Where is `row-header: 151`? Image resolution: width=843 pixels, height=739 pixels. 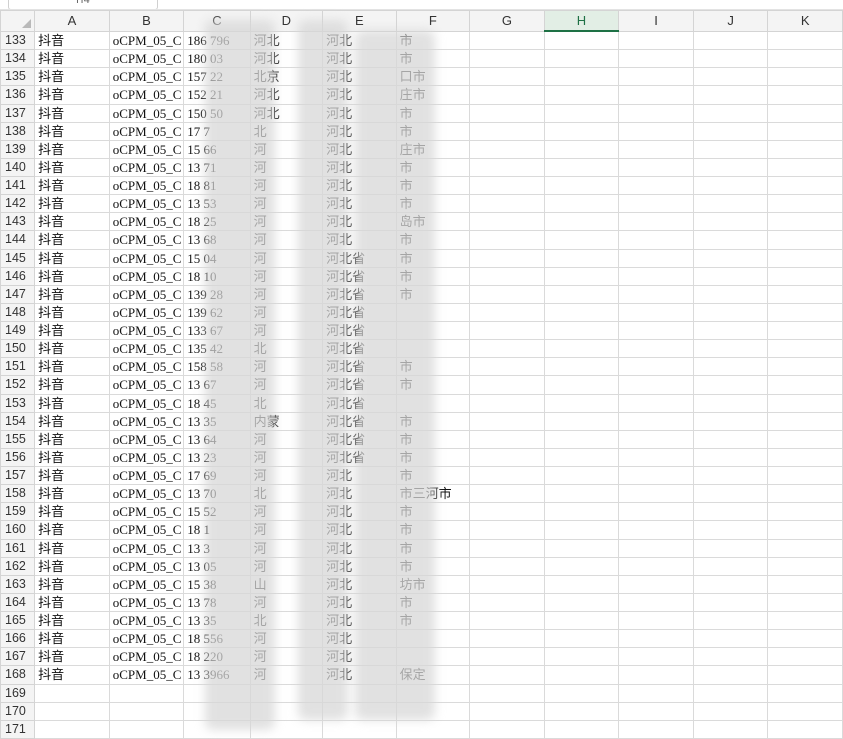
row-header: 151 is located at coordinates (18, 367).